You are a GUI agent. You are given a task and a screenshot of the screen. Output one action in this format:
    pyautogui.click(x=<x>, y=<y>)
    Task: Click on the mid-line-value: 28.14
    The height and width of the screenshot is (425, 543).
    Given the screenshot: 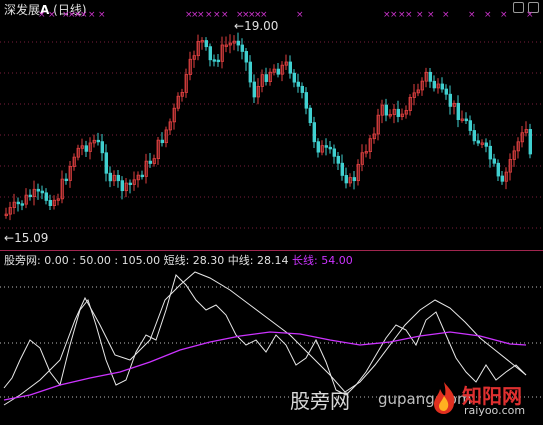 What is the action you would take?
    pyautogui.click(x=273, y=260)
    